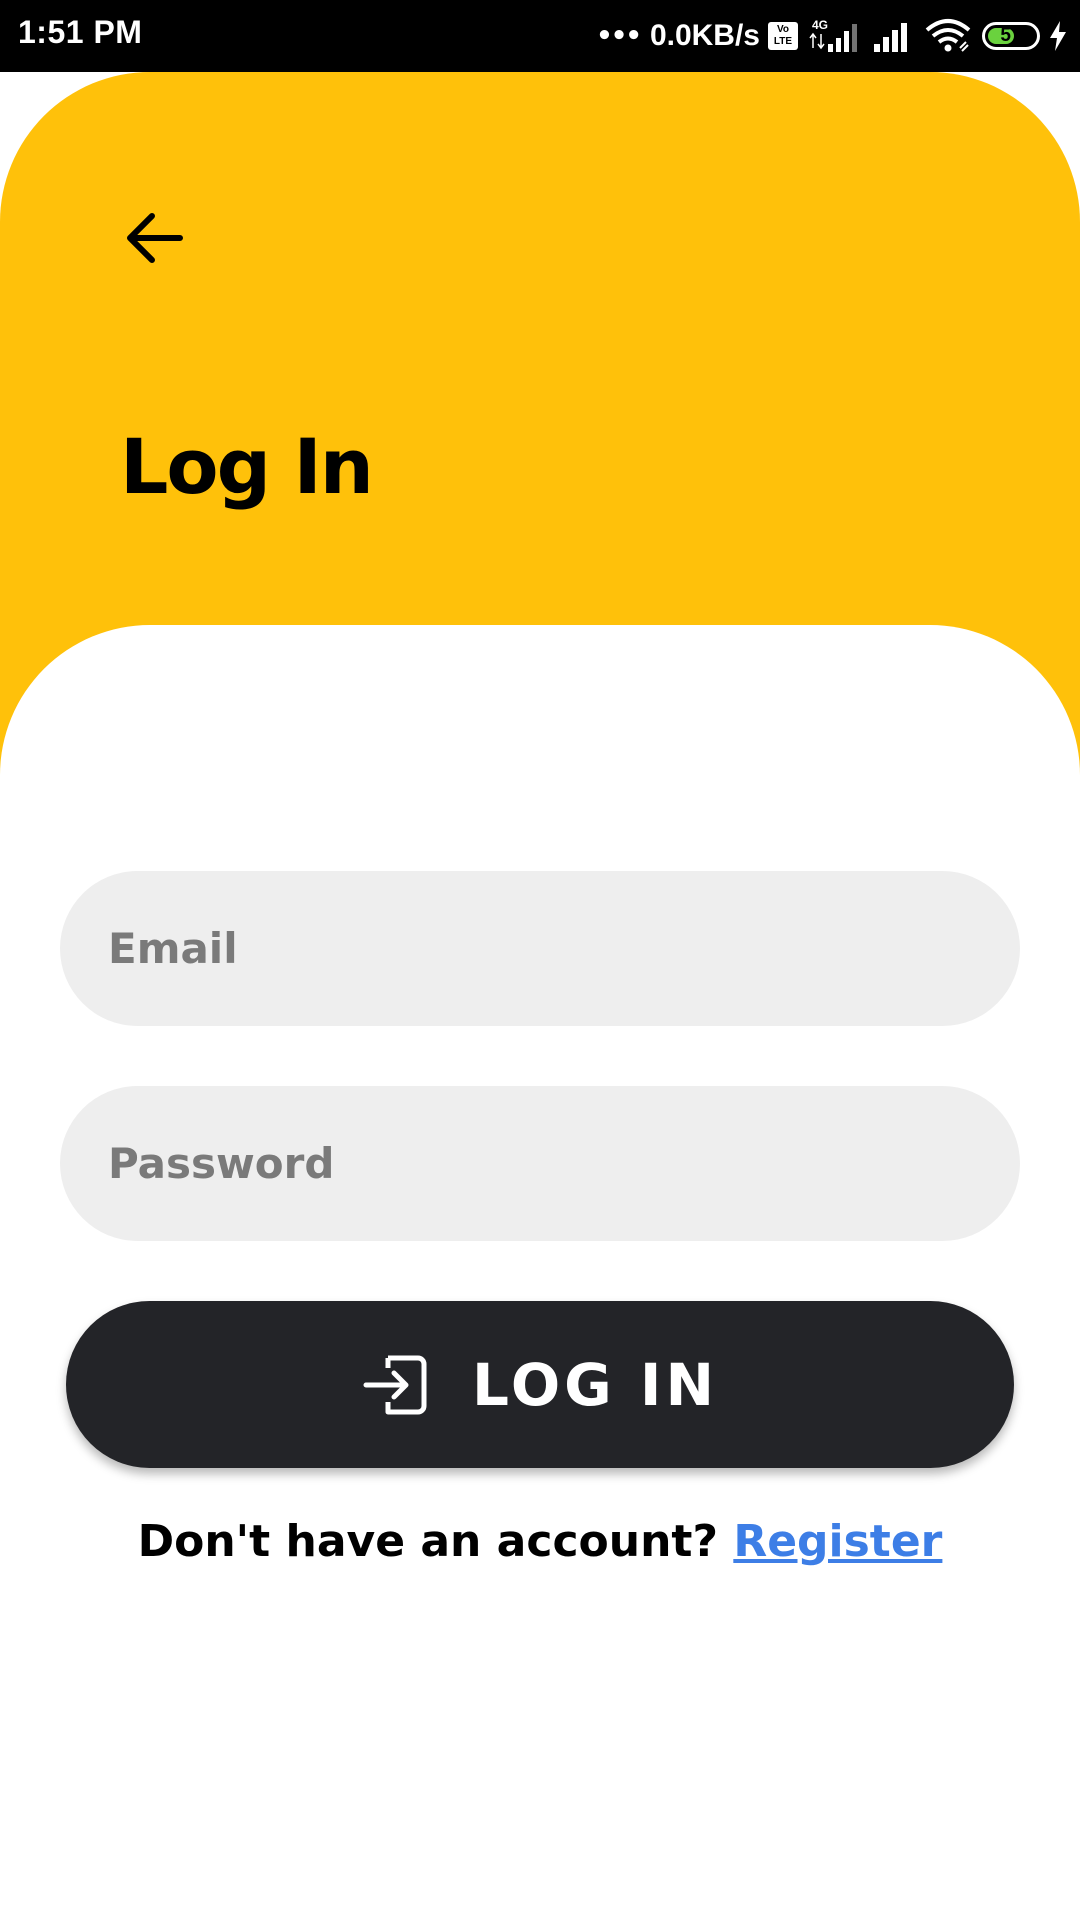  What do you see at coordinates (595, 1384) in the screenshot?
I see `login-button-label: LOG IN` at bounding box center [595, 1384].